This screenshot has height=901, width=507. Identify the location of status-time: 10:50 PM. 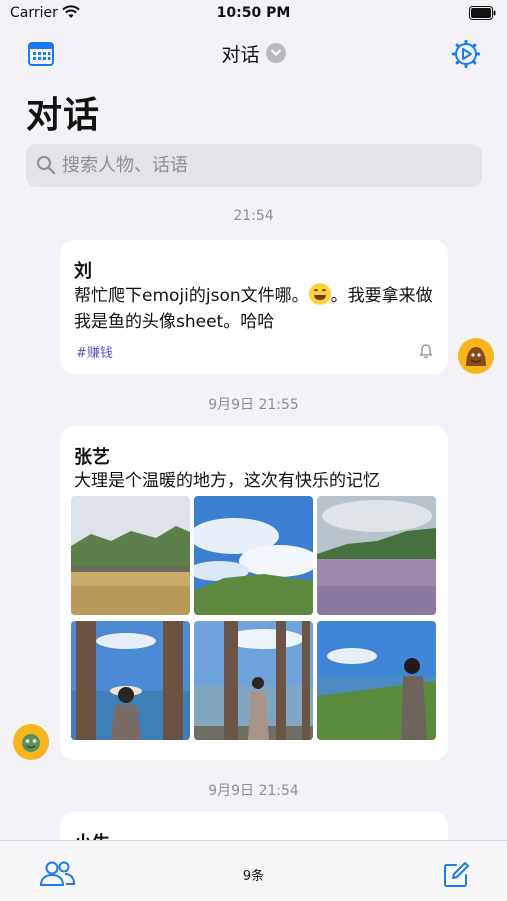
(253, 13).